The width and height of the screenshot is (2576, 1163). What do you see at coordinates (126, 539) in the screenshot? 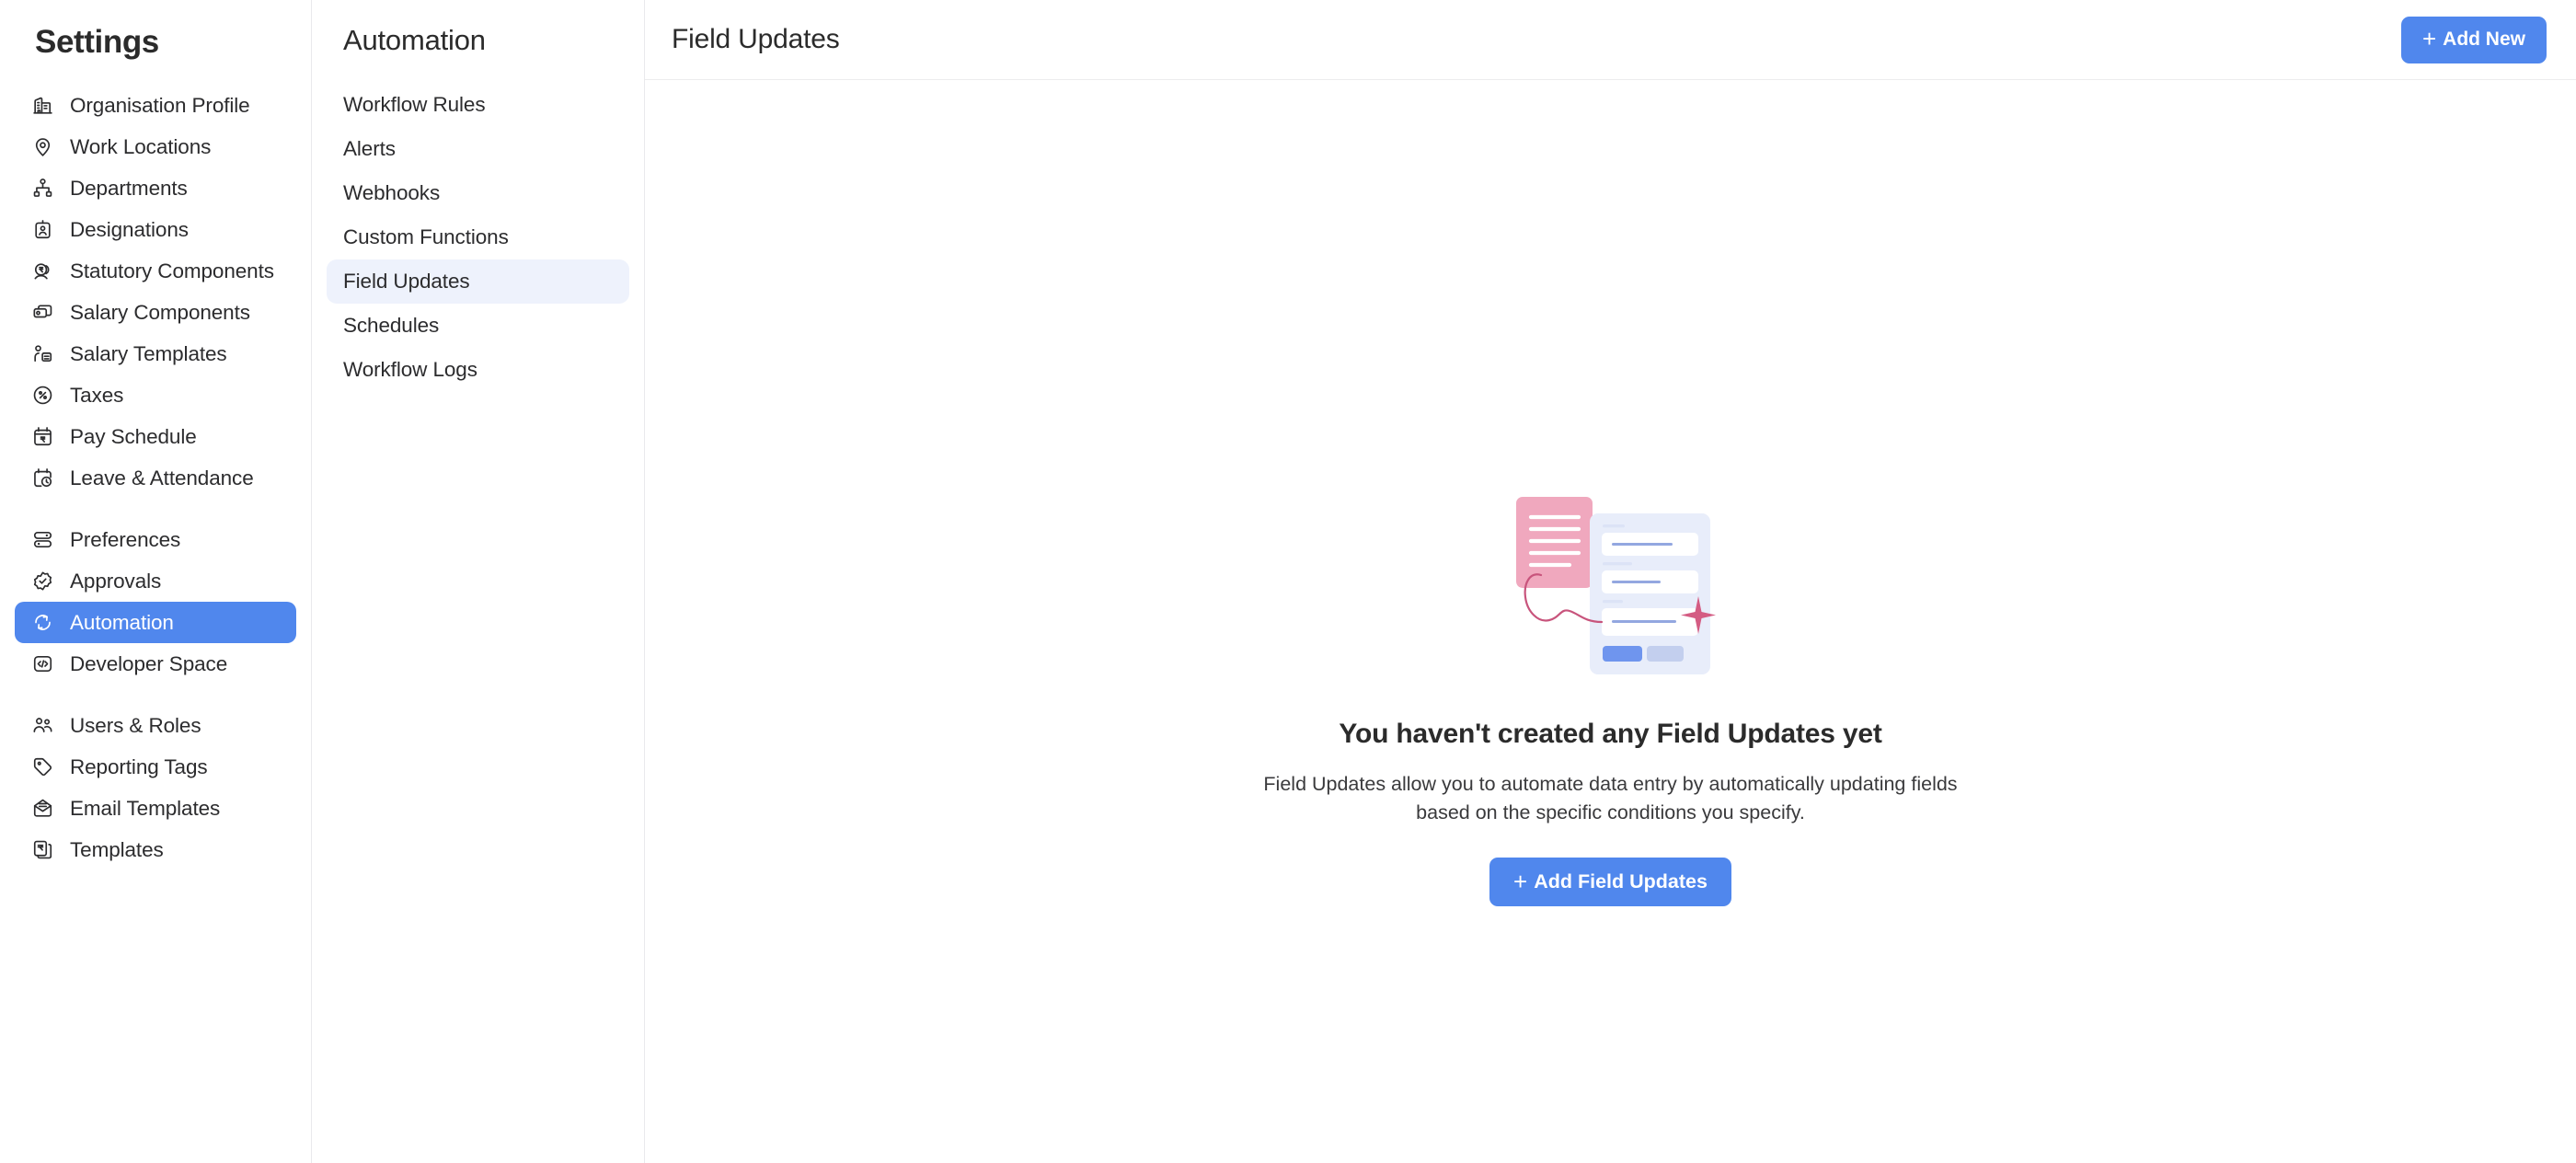
I see `sidebar-item-label: Preferences` at bounding box center [126, 539].